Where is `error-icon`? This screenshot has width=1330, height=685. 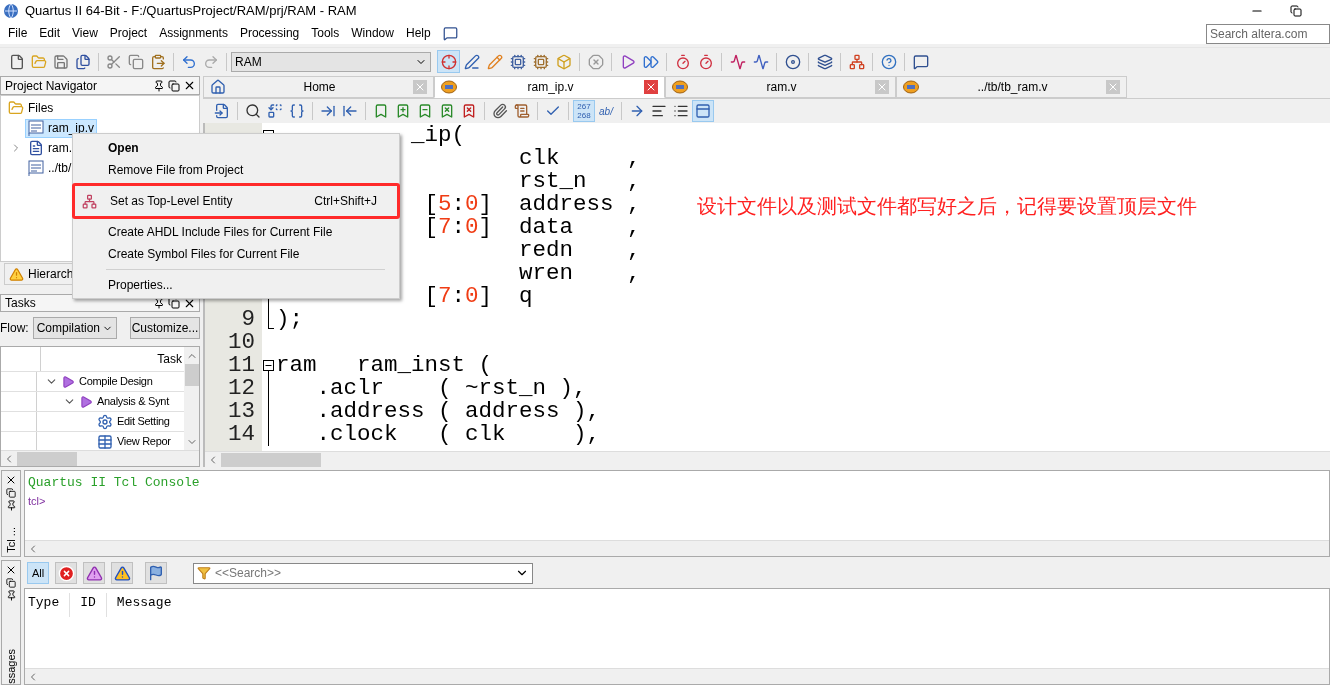
error-icon is located at coordinates (66, 573).